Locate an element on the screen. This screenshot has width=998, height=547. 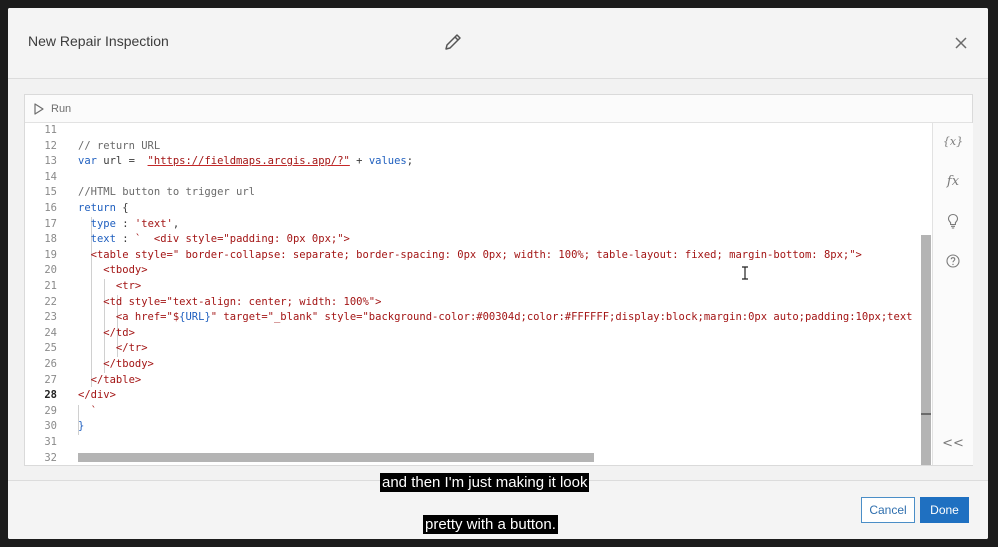
functions-button: fx is located at coordinates (953, 181).